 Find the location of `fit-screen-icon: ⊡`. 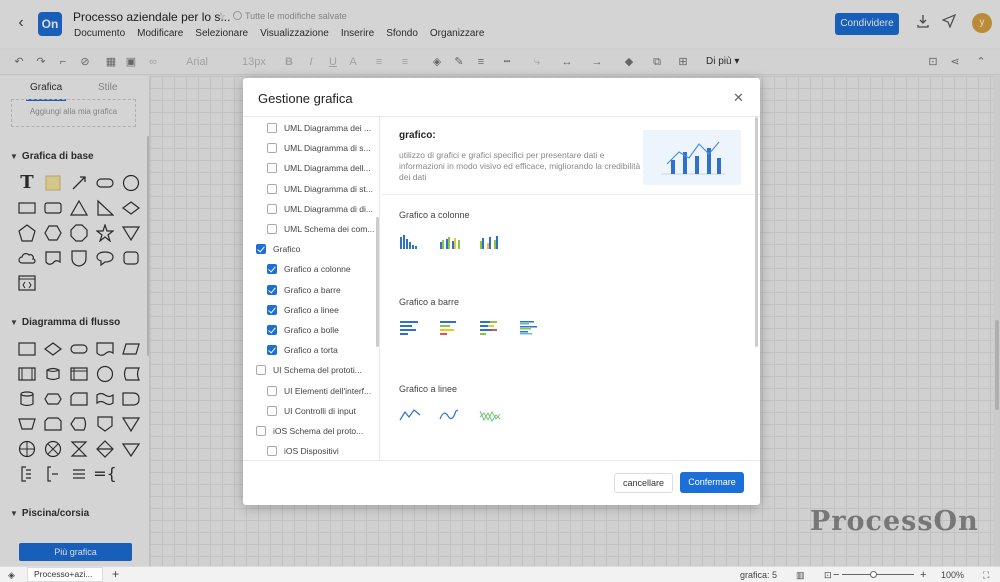

fit-screen-icon: ⊡ is located at coordinates (828, 575).